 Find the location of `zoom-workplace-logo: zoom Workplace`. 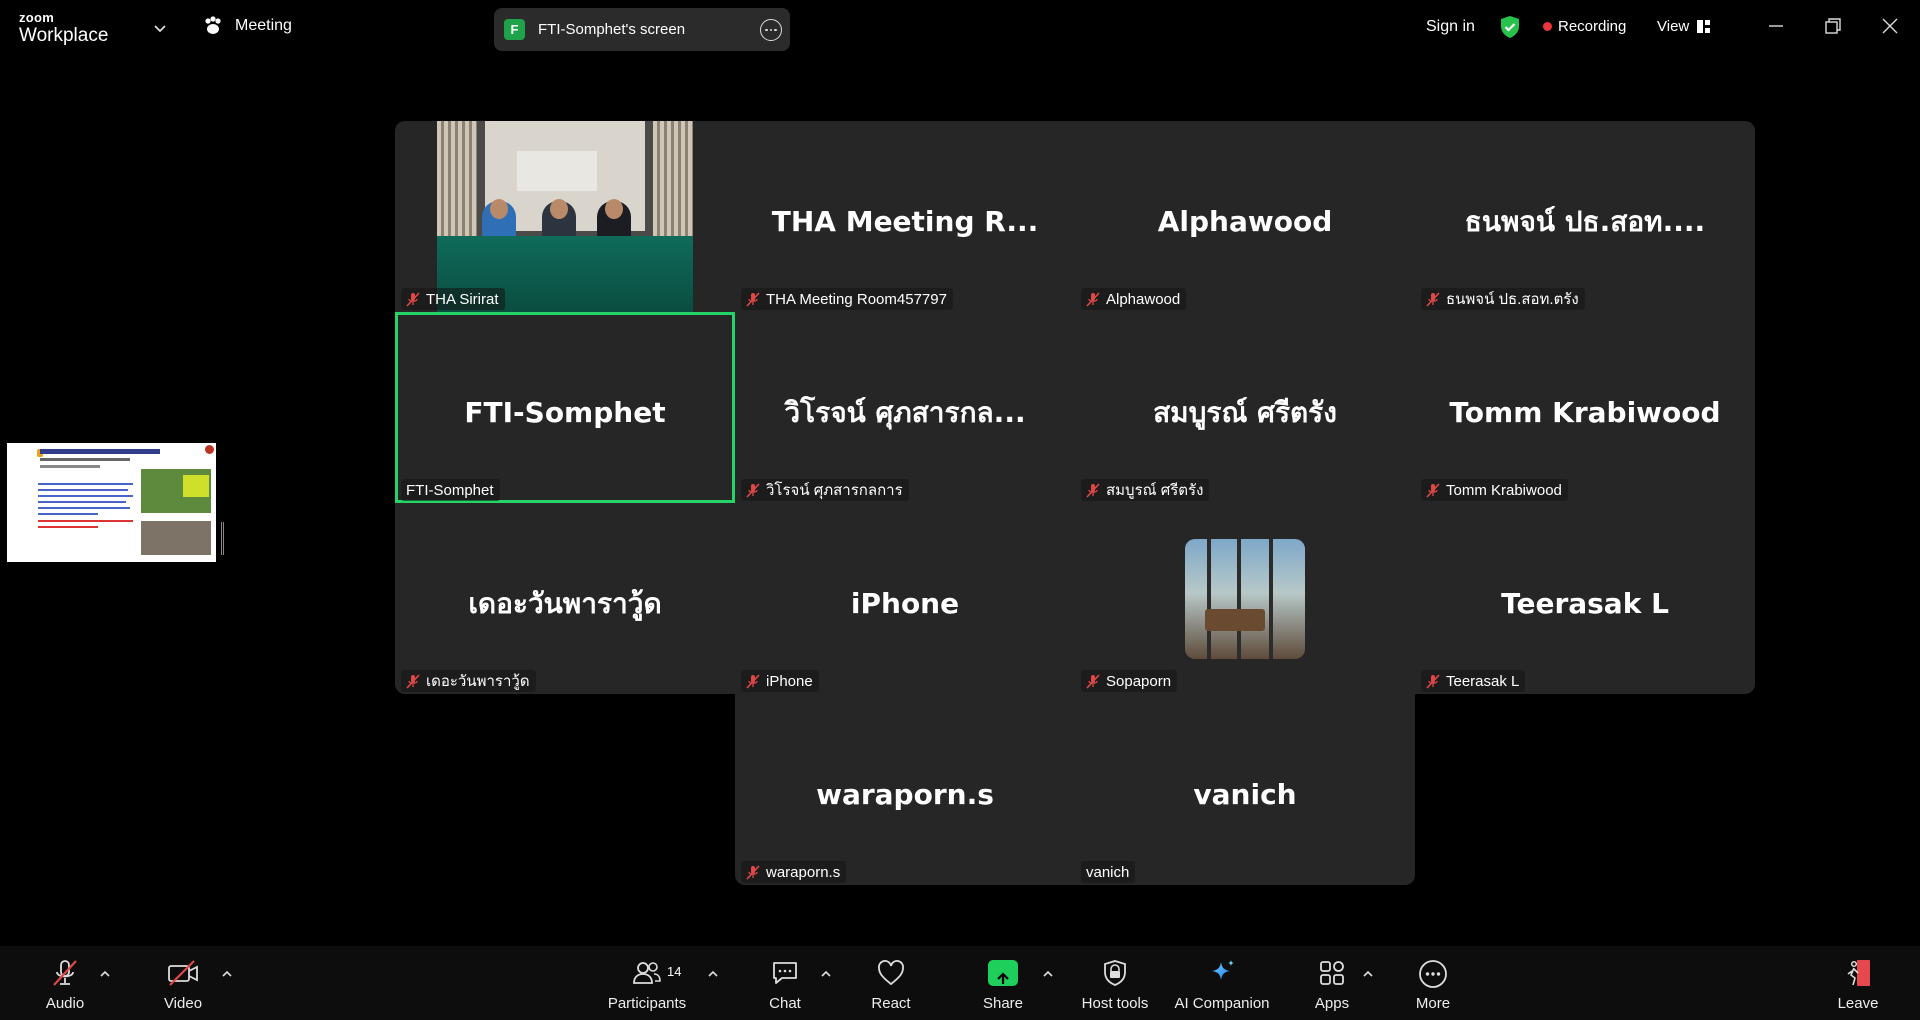

zoom-workplace-logo: zoom Workplace is located at coordinates (63, 28).